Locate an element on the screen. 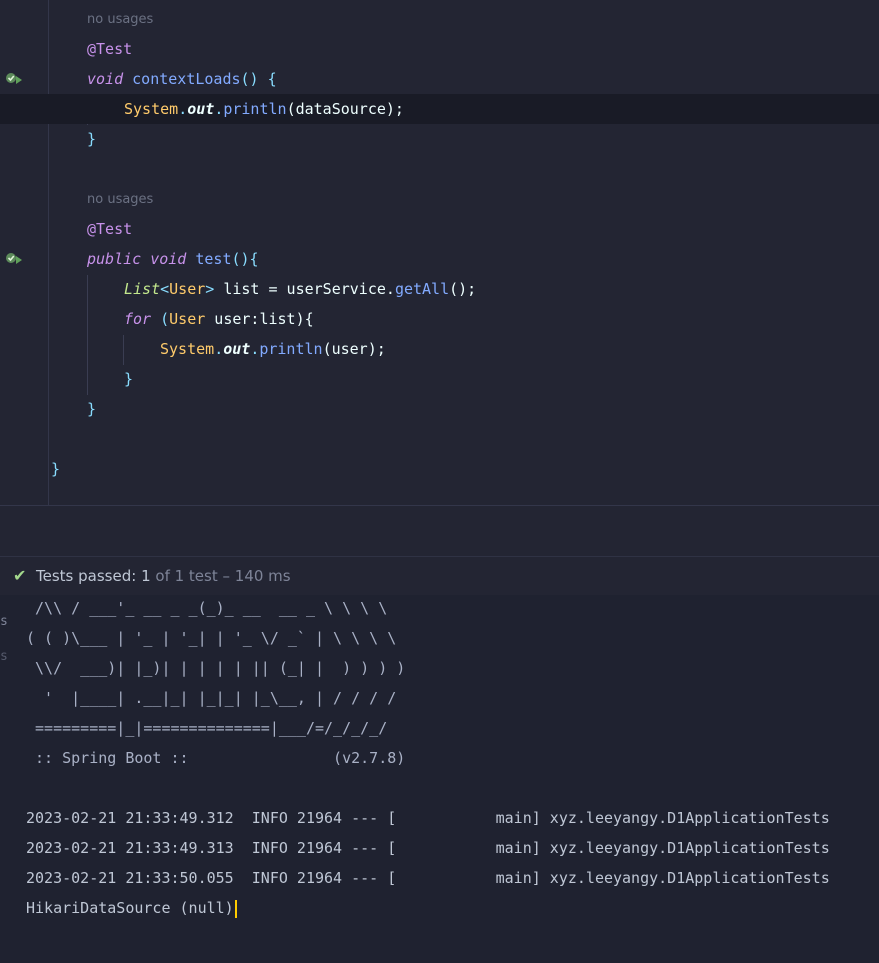 The image size is (879, 963). keyword: public is located at coordinates (114, 259).